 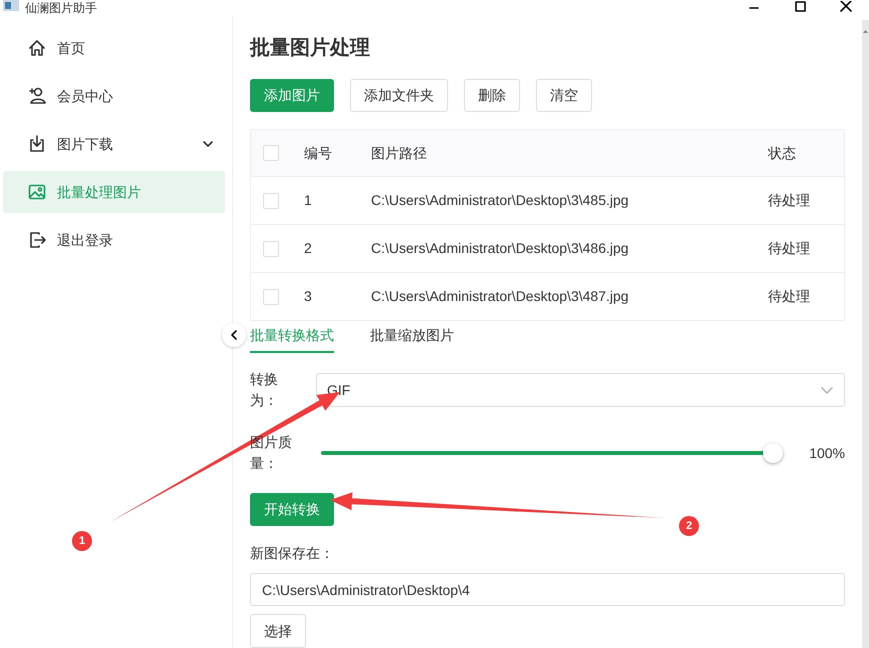 What do you see at coordinates (114, 144) in the screenshot?
I see `sidebar-item: 图片下载` at bounding box center [114, 144].